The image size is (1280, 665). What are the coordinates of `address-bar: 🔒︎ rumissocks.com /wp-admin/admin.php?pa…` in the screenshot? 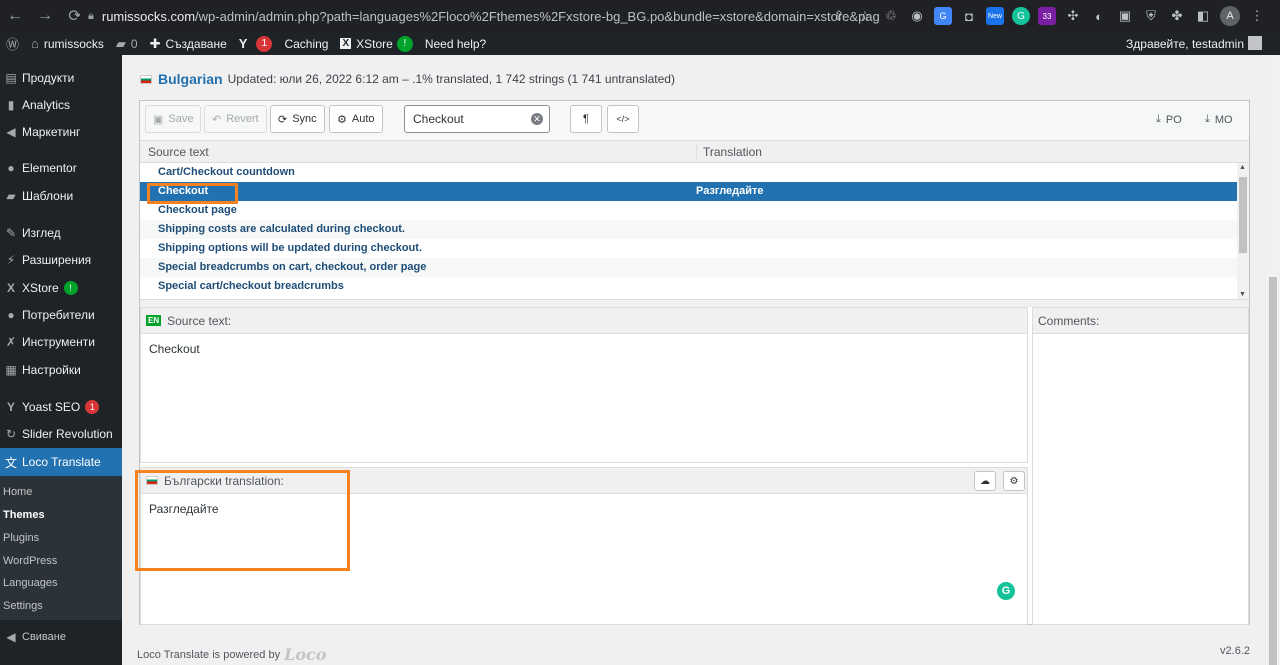 It's located at (480, 16).